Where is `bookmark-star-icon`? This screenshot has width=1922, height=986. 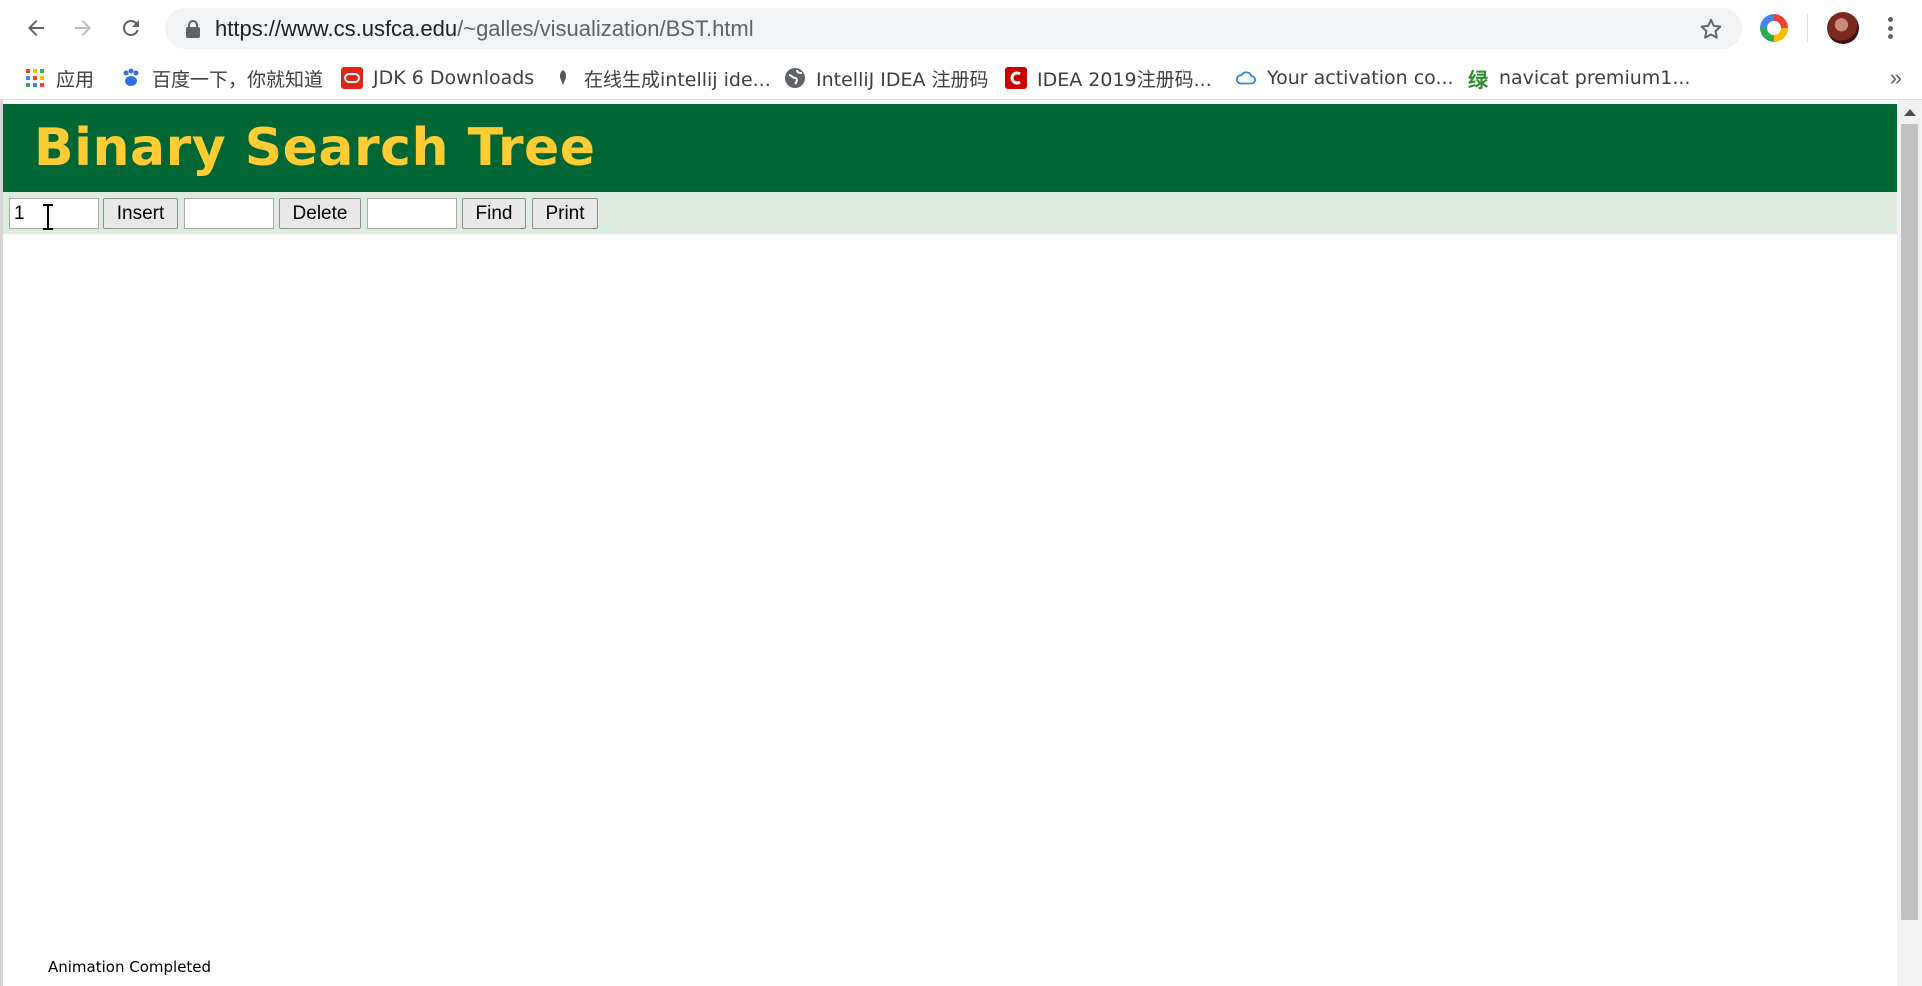
bookmark-star-icon is located at coordinates (1711, 29).